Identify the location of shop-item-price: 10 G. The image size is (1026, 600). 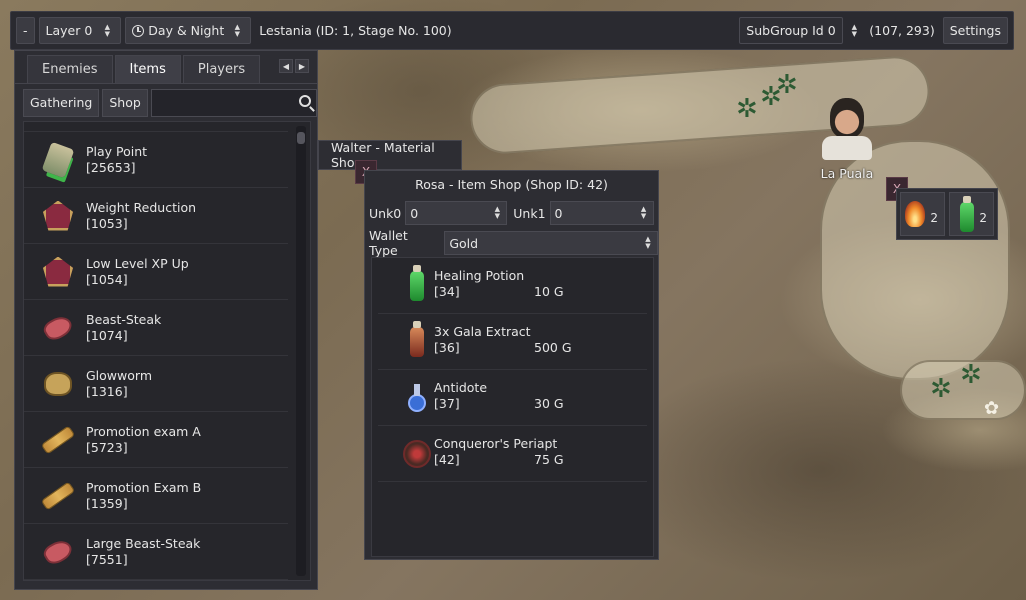
(549, 291).